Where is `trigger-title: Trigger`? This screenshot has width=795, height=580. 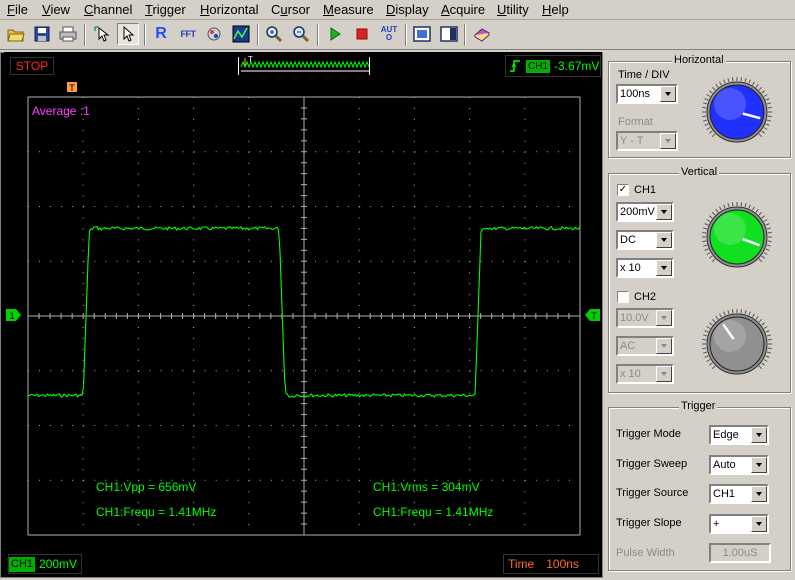
trigger-title: Trigger is located at coordinates (698, 406).